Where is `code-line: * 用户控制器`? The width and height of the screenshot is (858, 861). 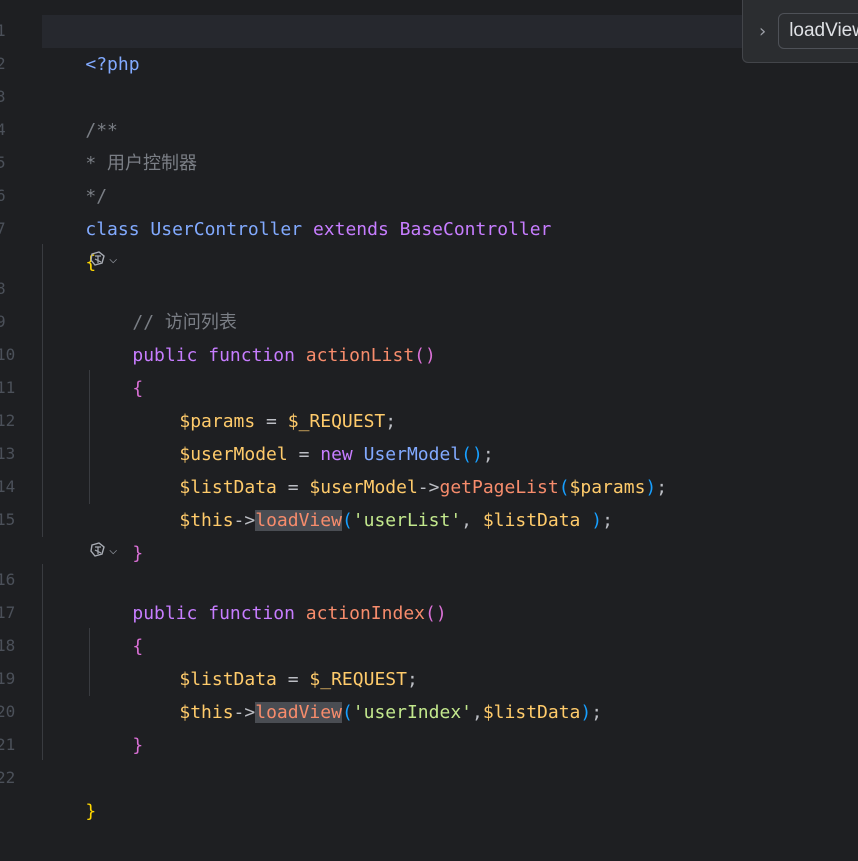
code-line: * 用户控制器 is located at coordinates (119, 144).